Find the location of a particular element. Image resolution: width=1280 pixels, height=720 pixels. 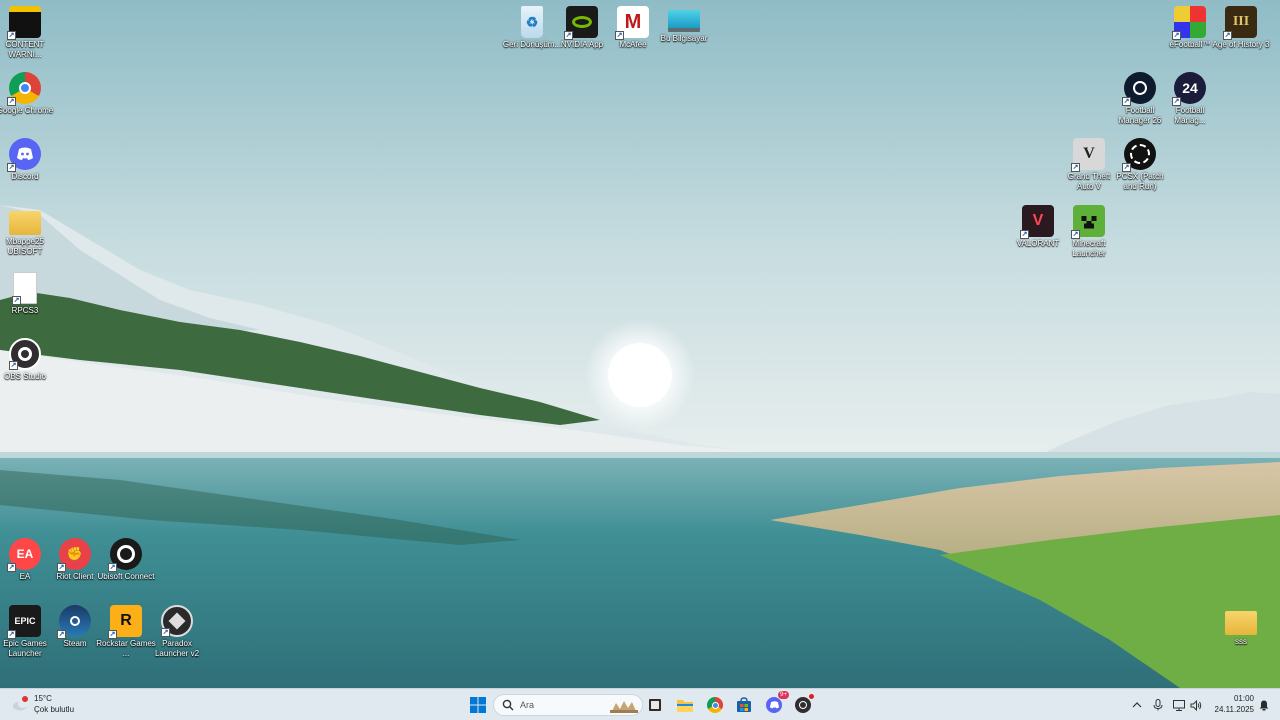

clock-date: 24.11.2025 is located at coordinates (1234, 709).